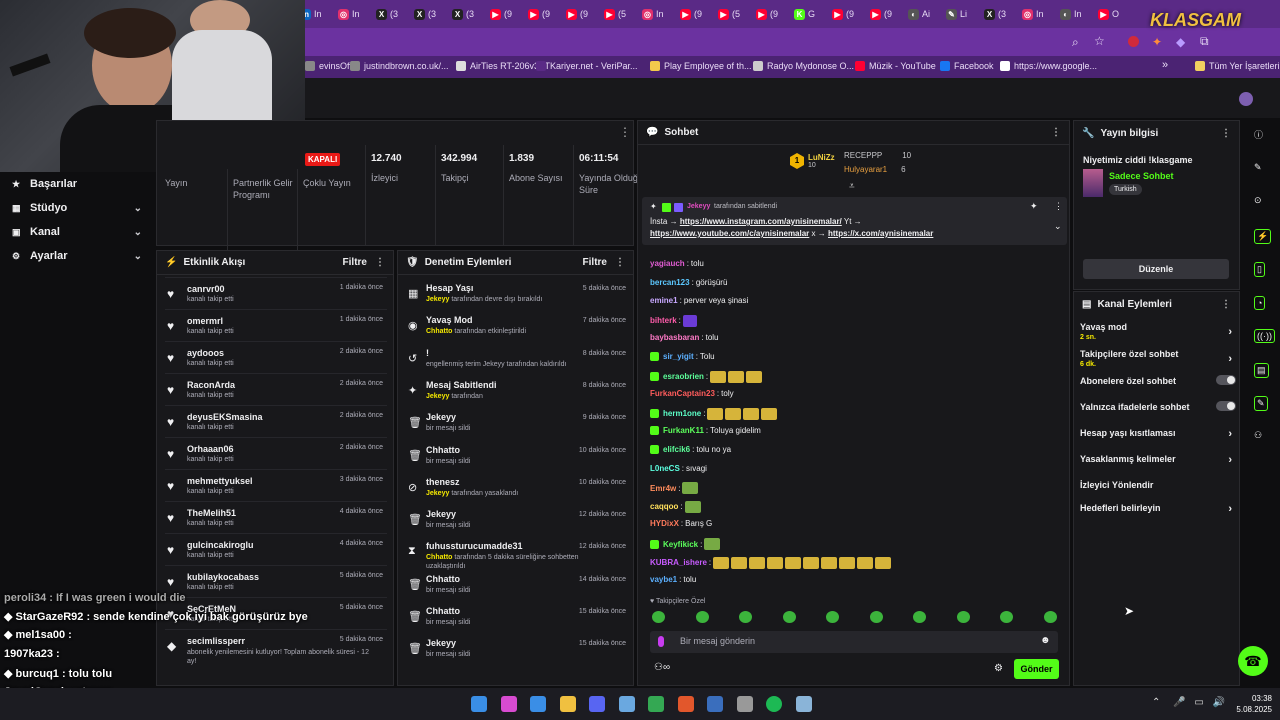 The height and width of the screenshot is (720, 1280). Describe the element at coordinates (1156, 331) in the screenshot. I see `channel-action-item: Yavaş mod 2 sn. ›` at that location.